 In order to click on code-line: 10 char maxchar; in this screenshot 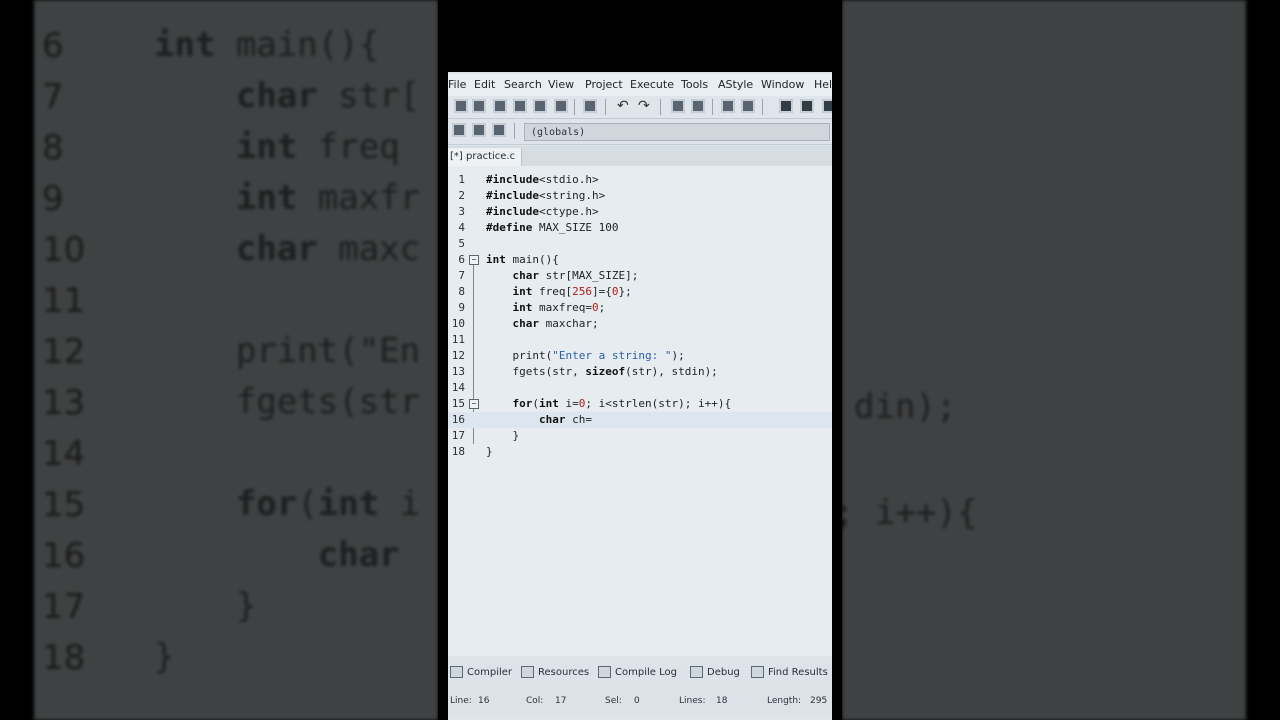, I will do `click(640, 324)`.